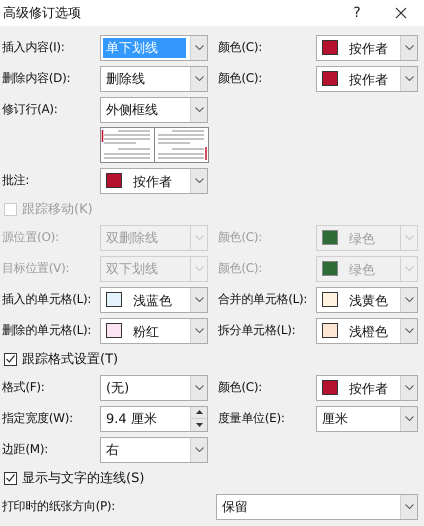  Describe the element at coordinates (367, 419) in the screenshot. I see `dropdown: 厘米` at that location.